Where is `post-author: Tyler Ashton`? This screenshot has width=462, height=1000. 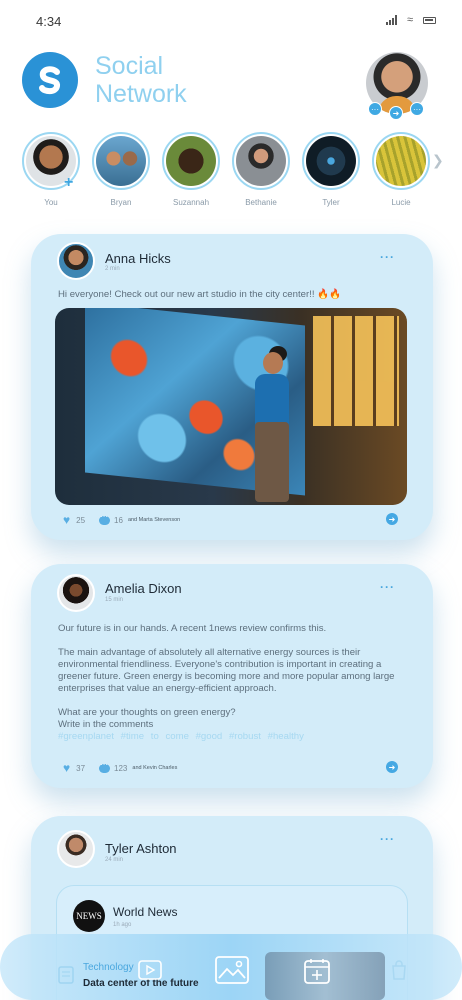
post-author: Tyler Ashton is located at coordinates (141, 848).